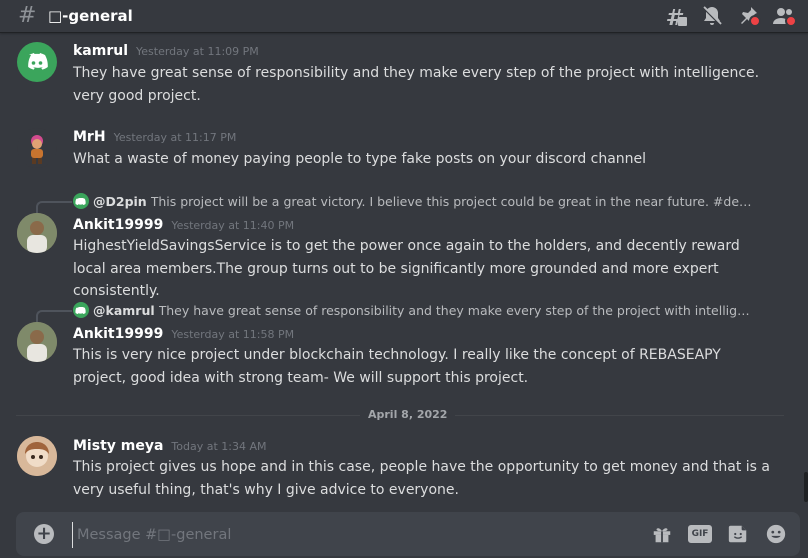 The height and width of the screenshot is (558, 808). I want to click on reply-username: @D2pin, so click(120, 201).